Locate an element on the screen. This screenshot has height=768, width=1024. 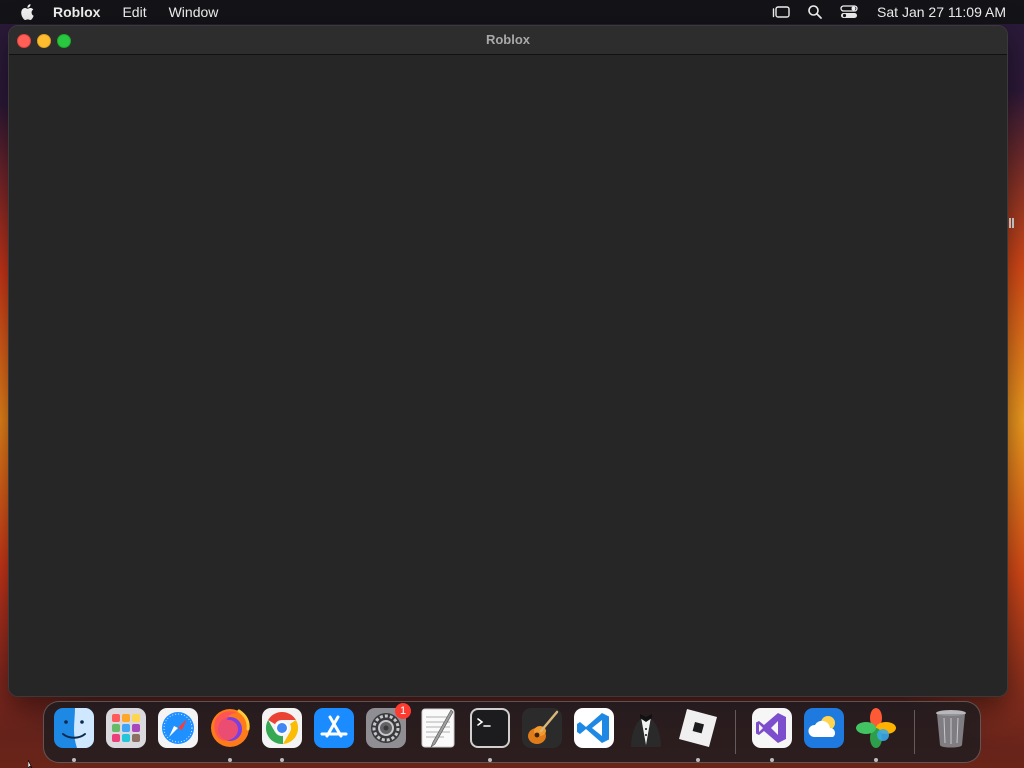
window-title-bar: Roblox is located at coordinates (508, 40).